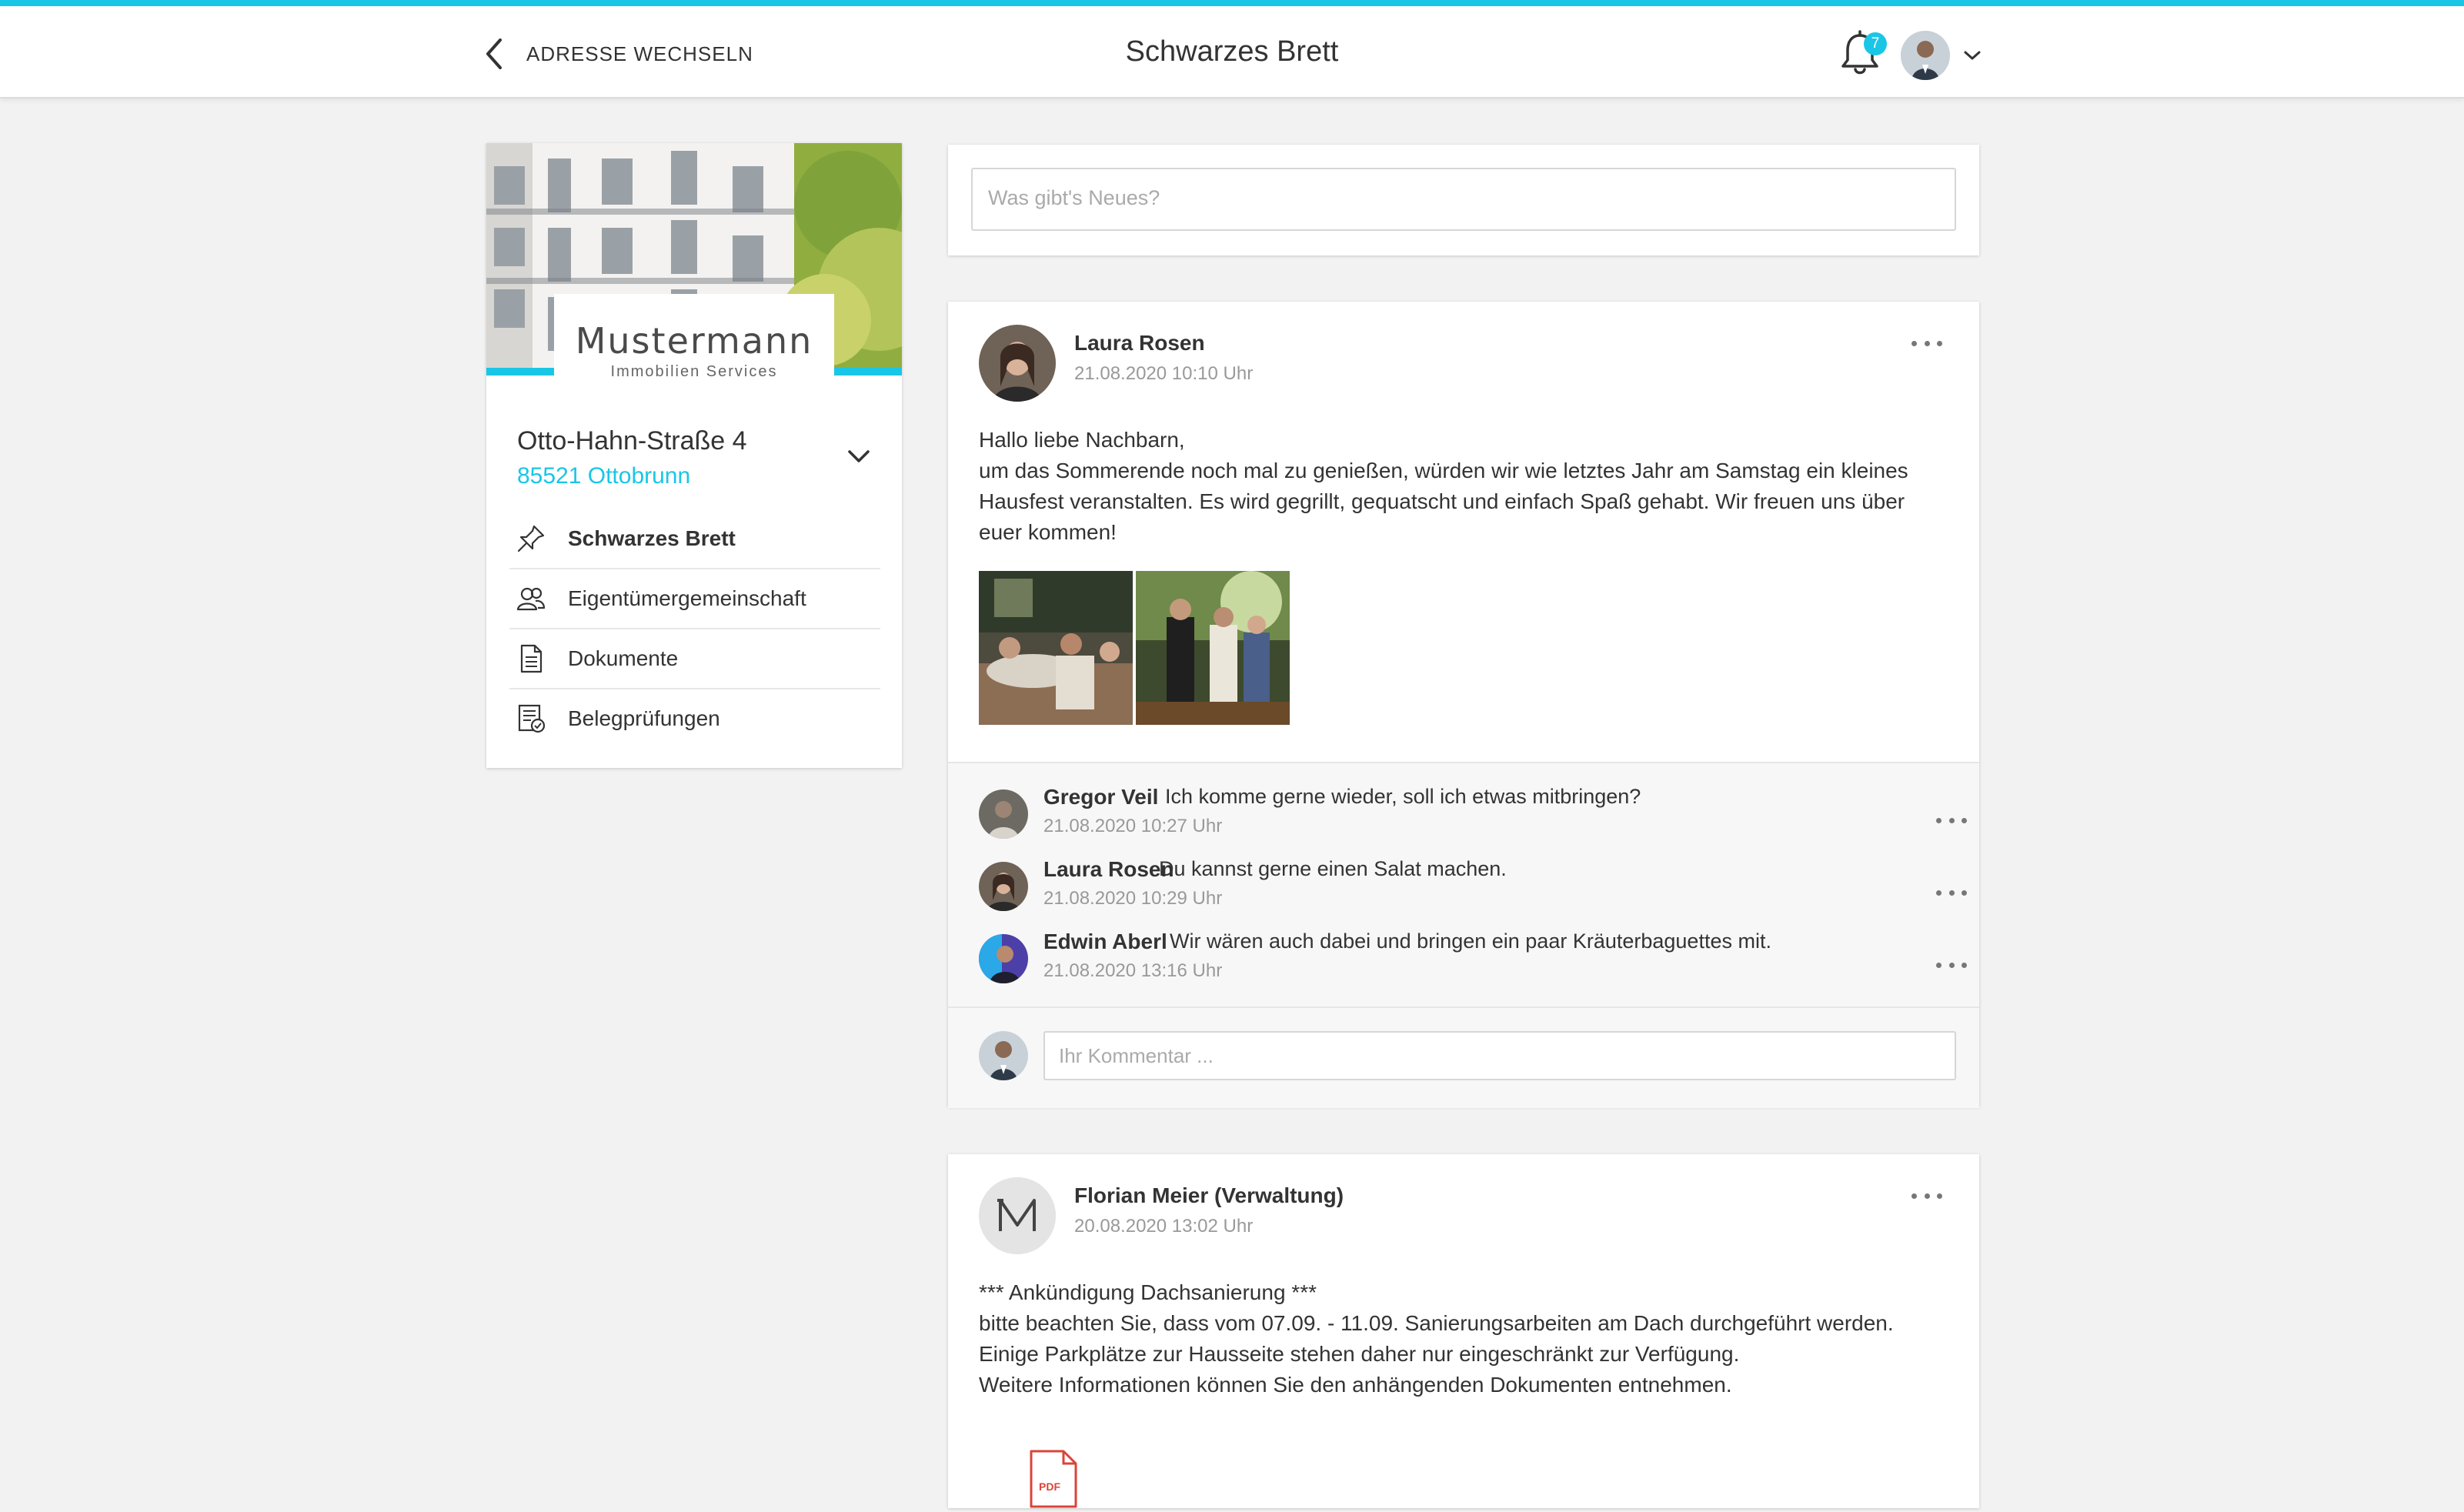 The image size is (2464, 1512). I want to click on property-city: 85521 Ottobrunn, so click(604, 476).